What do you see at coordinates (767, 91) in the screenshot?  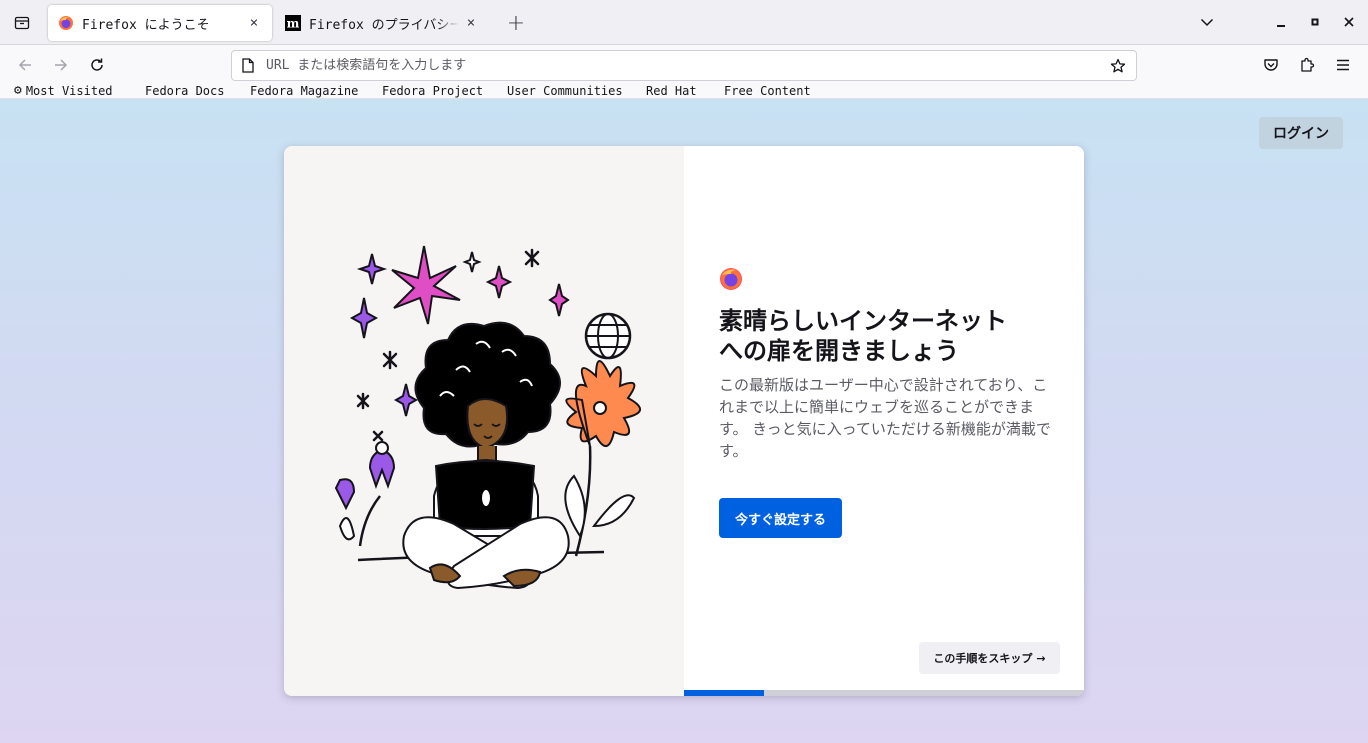 I see `bookmark-free-content: Free Content` at bounding box center [767, 91].